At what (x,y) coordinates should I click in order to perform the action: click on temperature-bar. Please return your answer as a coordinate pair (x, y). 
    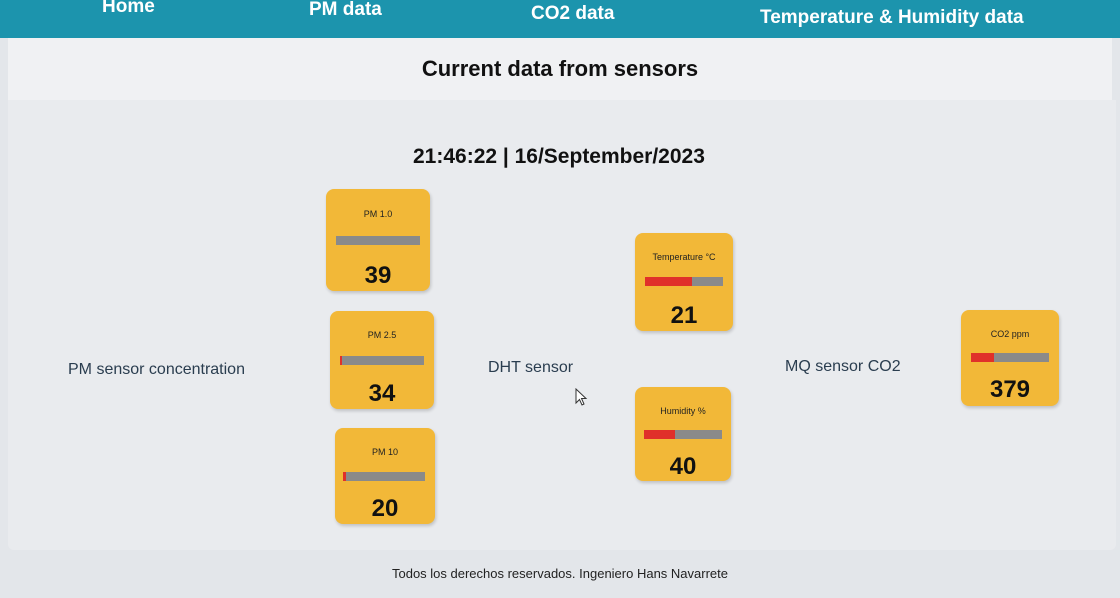
    Looking at the image, I should click on (684, 281).